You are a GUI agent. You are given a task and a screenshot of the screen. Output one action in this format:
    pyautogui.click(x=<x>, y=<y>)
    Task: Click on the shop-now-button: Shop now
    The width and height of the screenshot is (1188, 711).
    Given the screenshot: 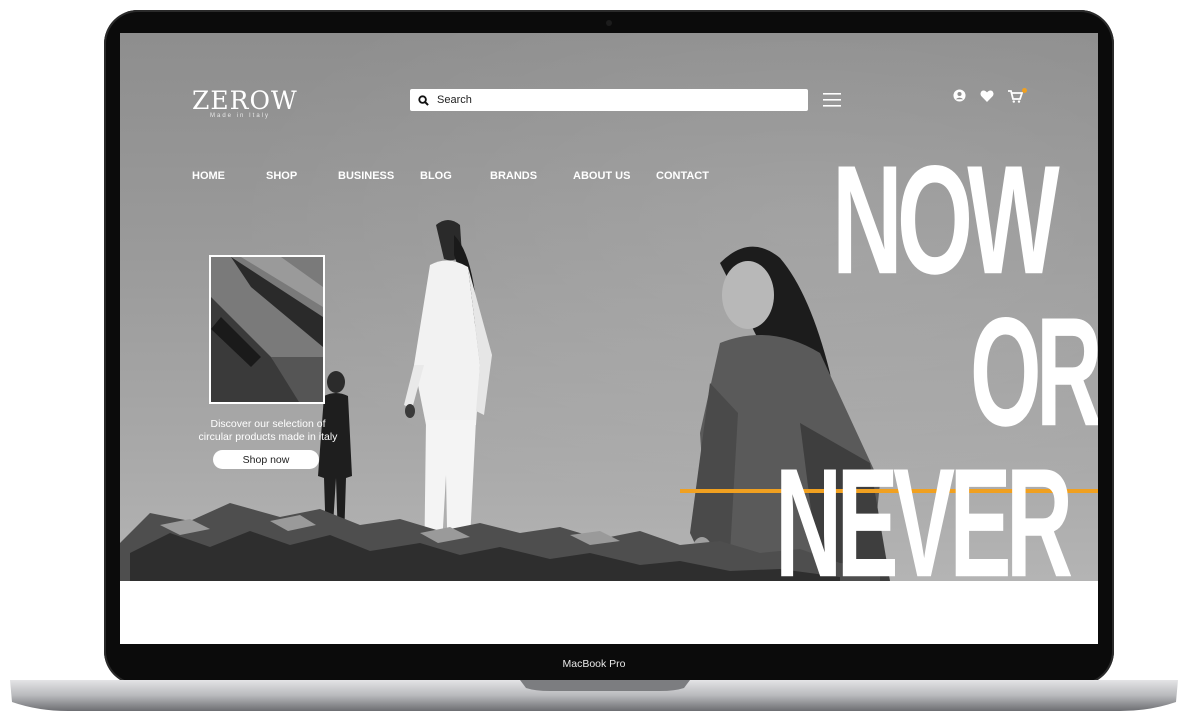 What is the action you would take?
    pyautogui.click(x=266, y=459)
    